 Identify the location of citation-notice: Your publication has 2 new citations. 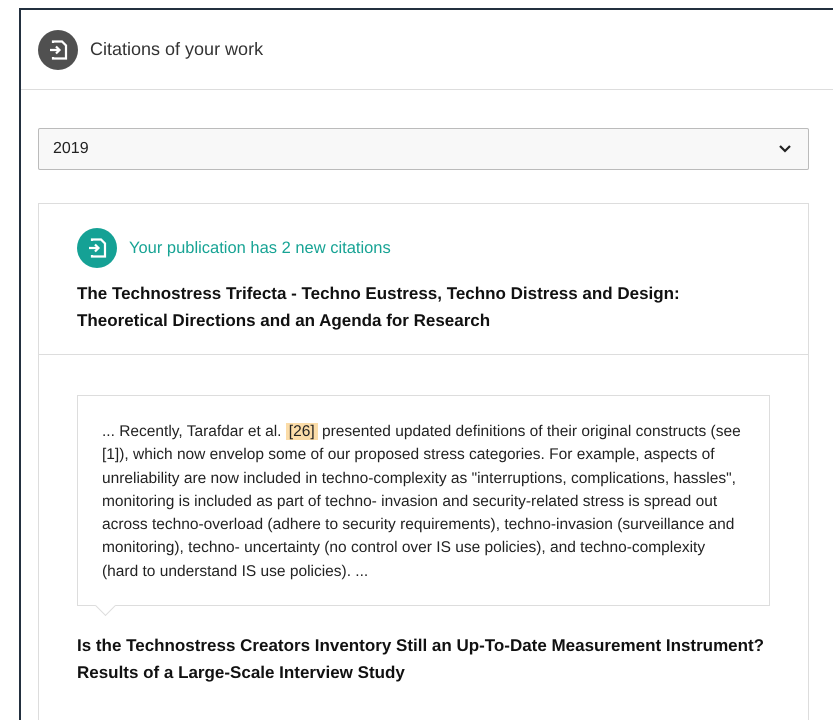
(260, 248).